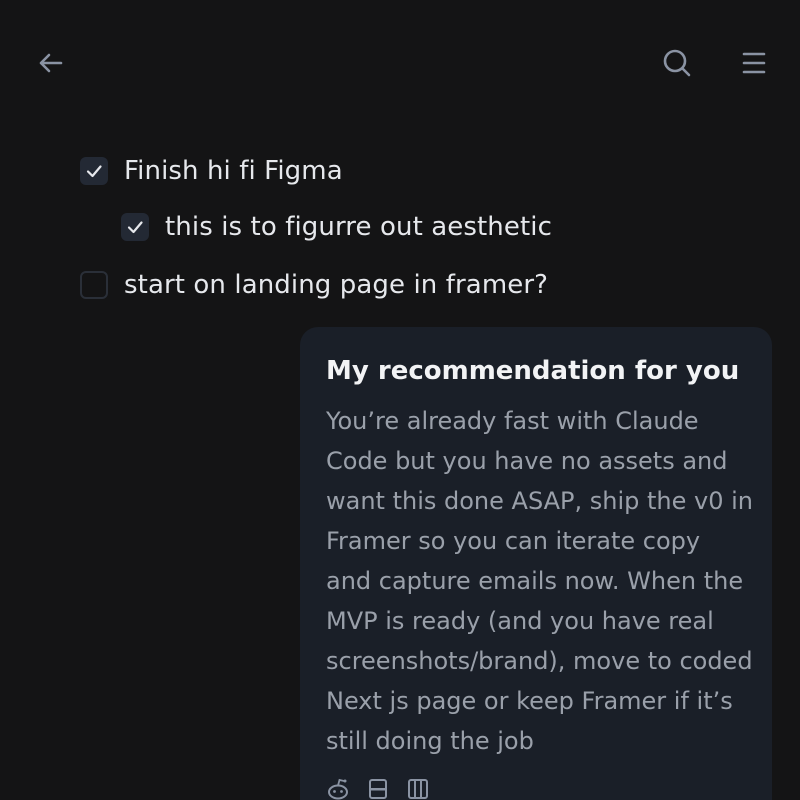 The height and width of the screenshot is (800, 800). I want to click on task-label: this is to figurre out aesthetic, so click(358, 227).